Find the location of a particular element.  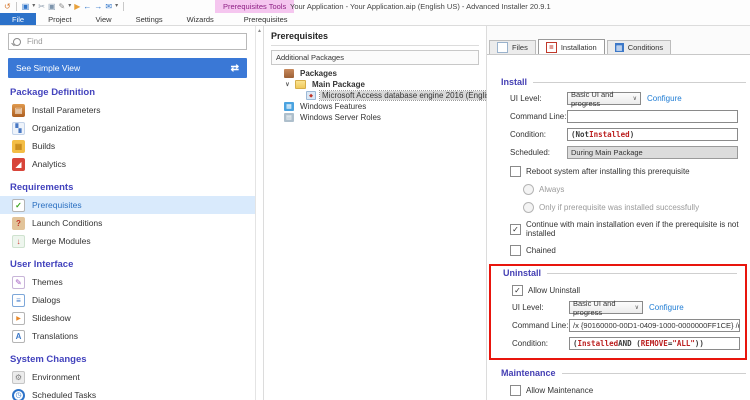

save-icon: ▣ is located at coordinates (26, 6).